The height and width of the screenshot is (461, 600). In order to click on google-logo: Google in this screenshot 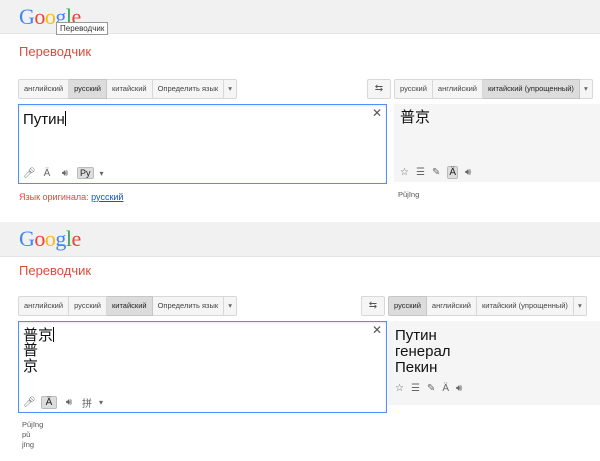, I will do `click(50, 239)`.